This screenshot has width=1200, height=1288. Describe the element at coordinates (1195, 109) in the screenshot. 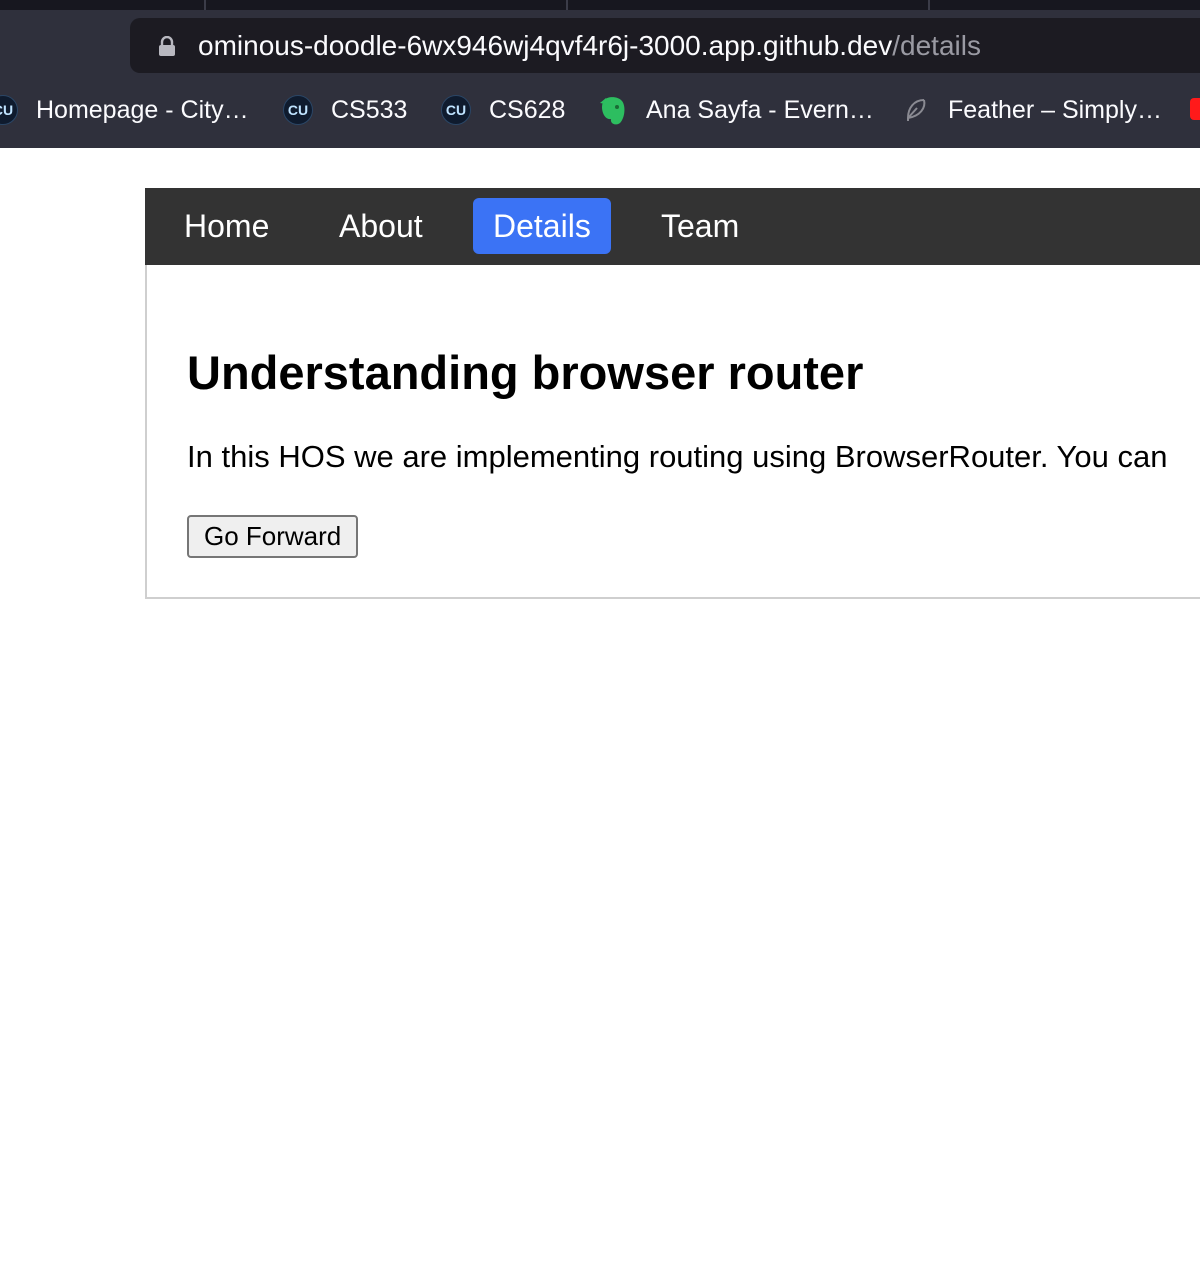

I see `bookmark-red-icon` at that location.